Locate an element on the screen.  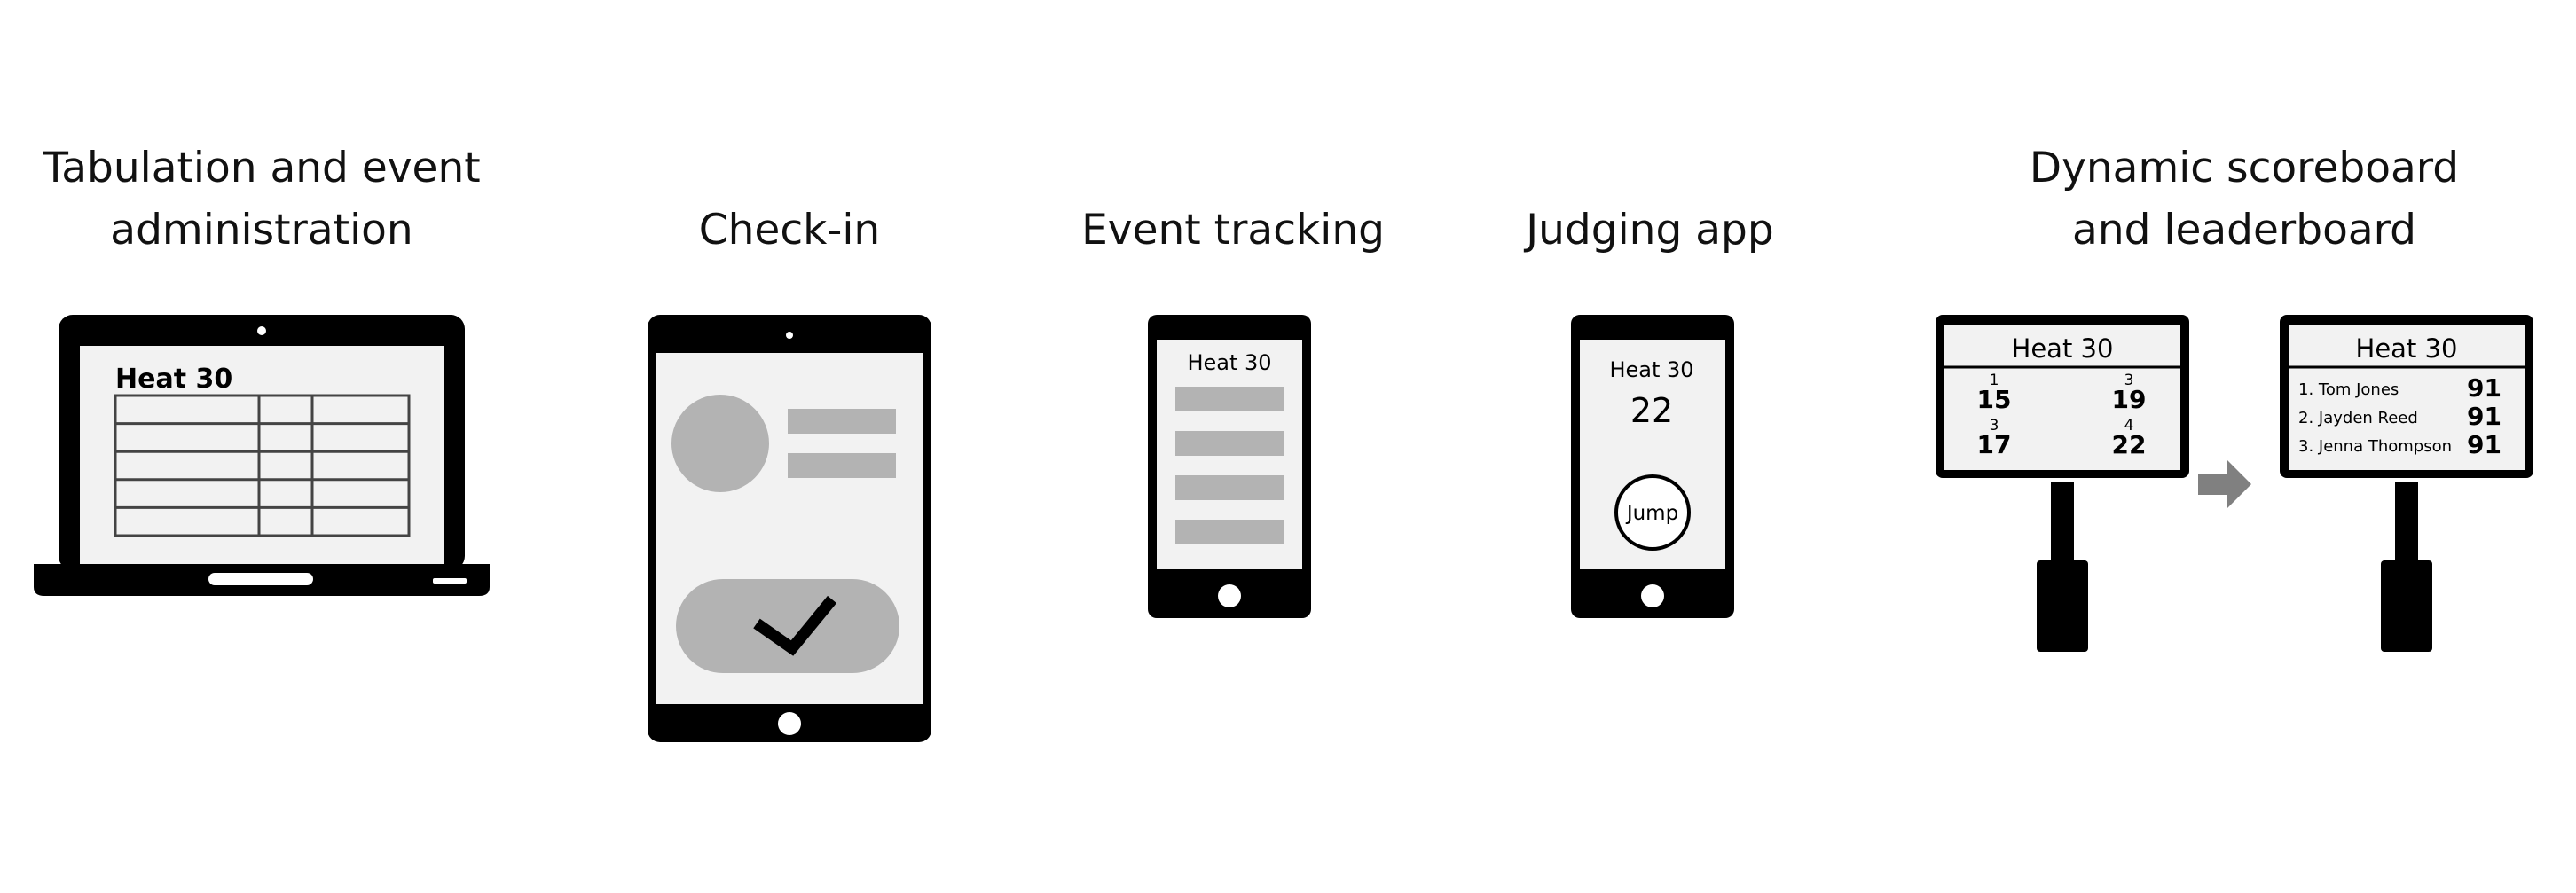
leaderboard-base is located at coordinates (2406, 606).